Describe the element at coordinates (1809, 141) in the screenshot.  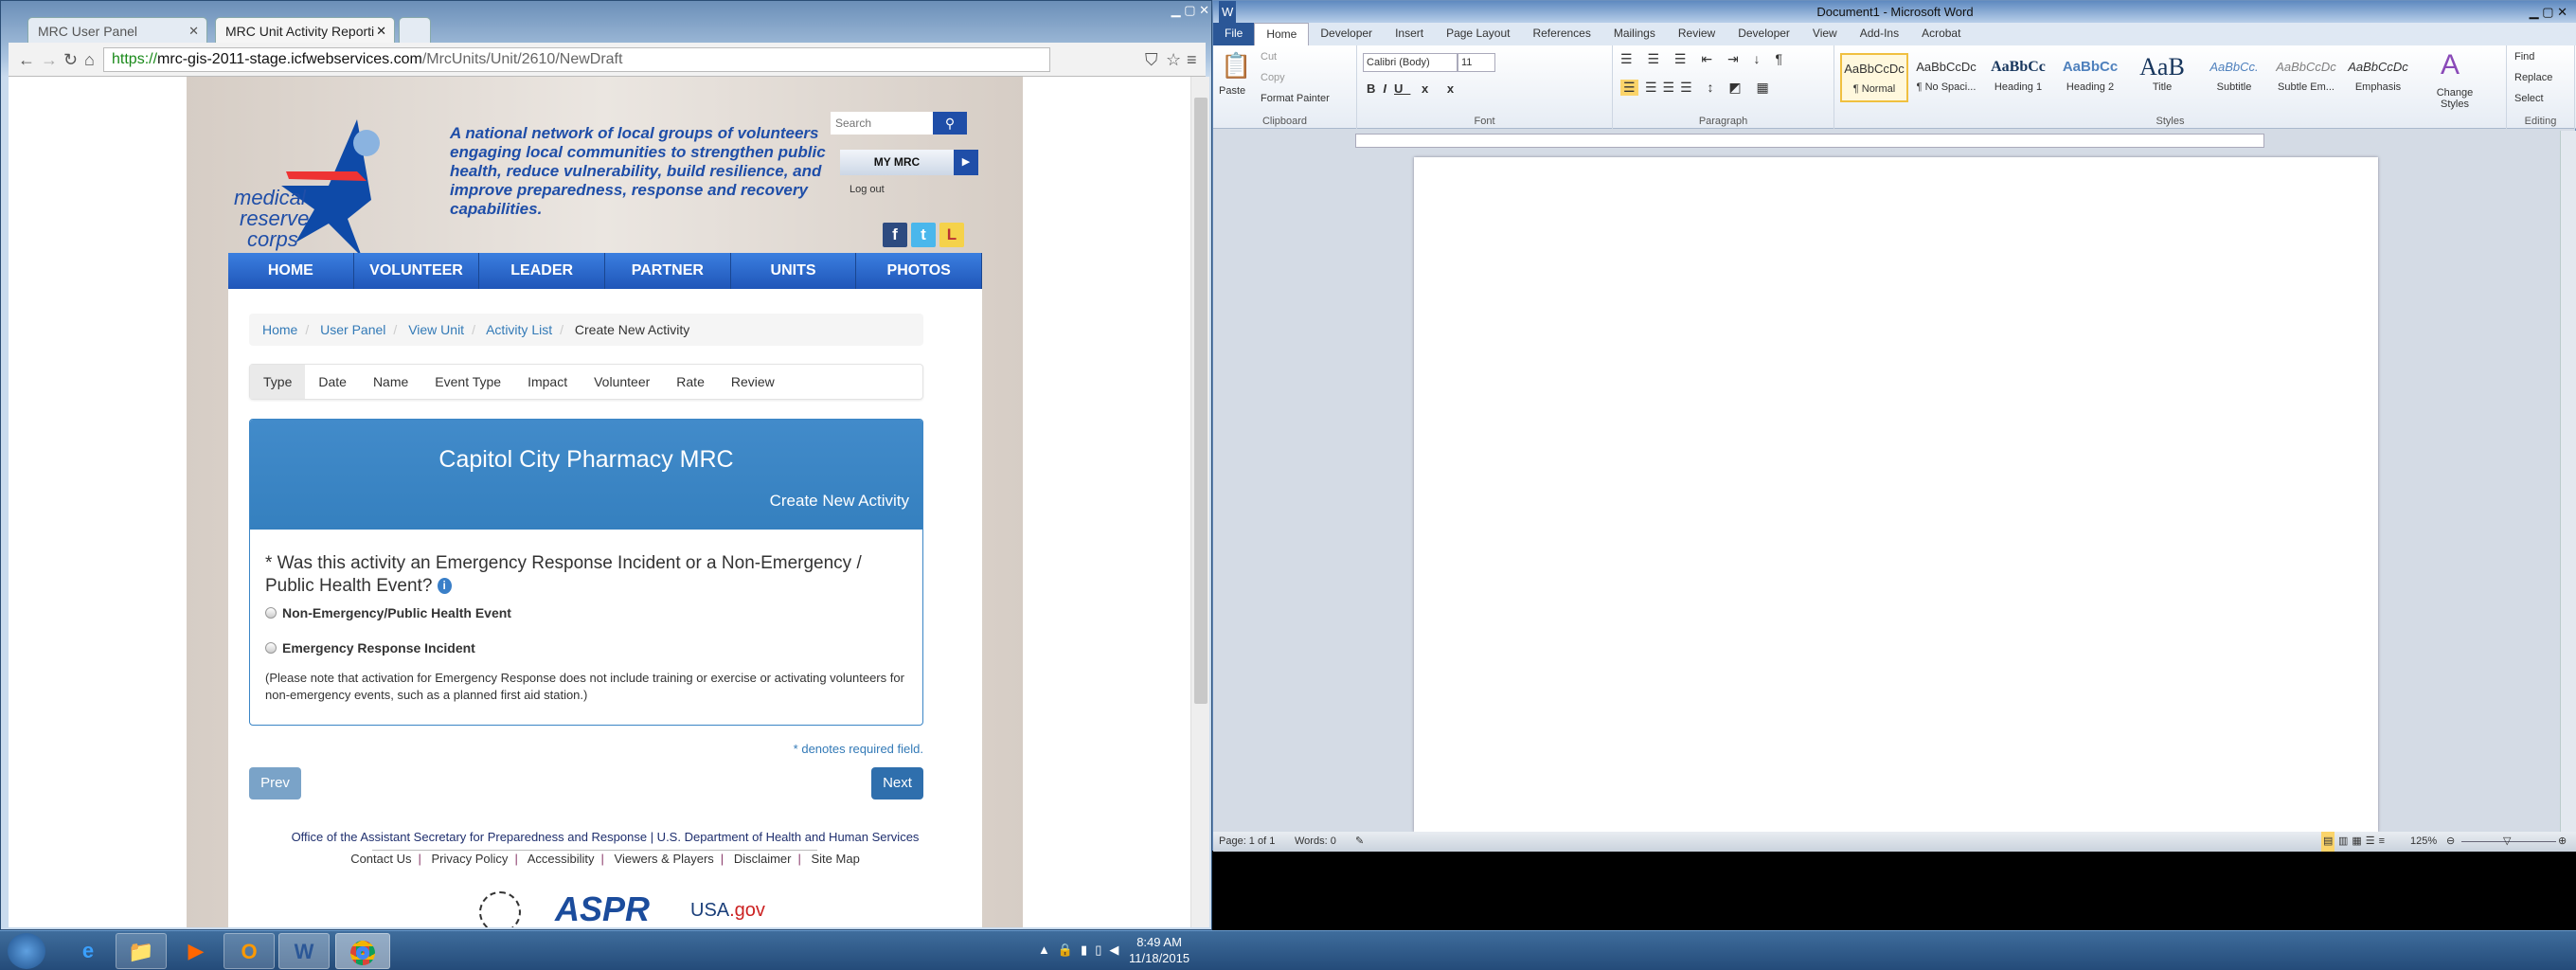
I see `ruler` at that location.